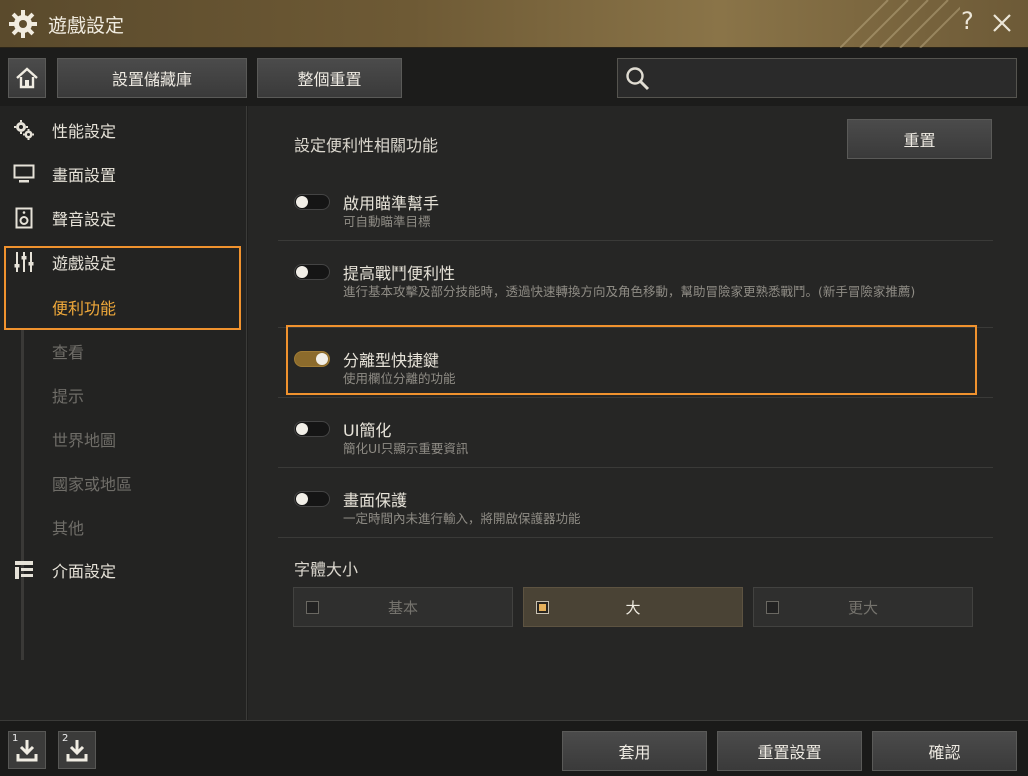  Describe the element at coordinates (312, 359) in the screenshot. I see `toggle-split-hotkey` at that location.